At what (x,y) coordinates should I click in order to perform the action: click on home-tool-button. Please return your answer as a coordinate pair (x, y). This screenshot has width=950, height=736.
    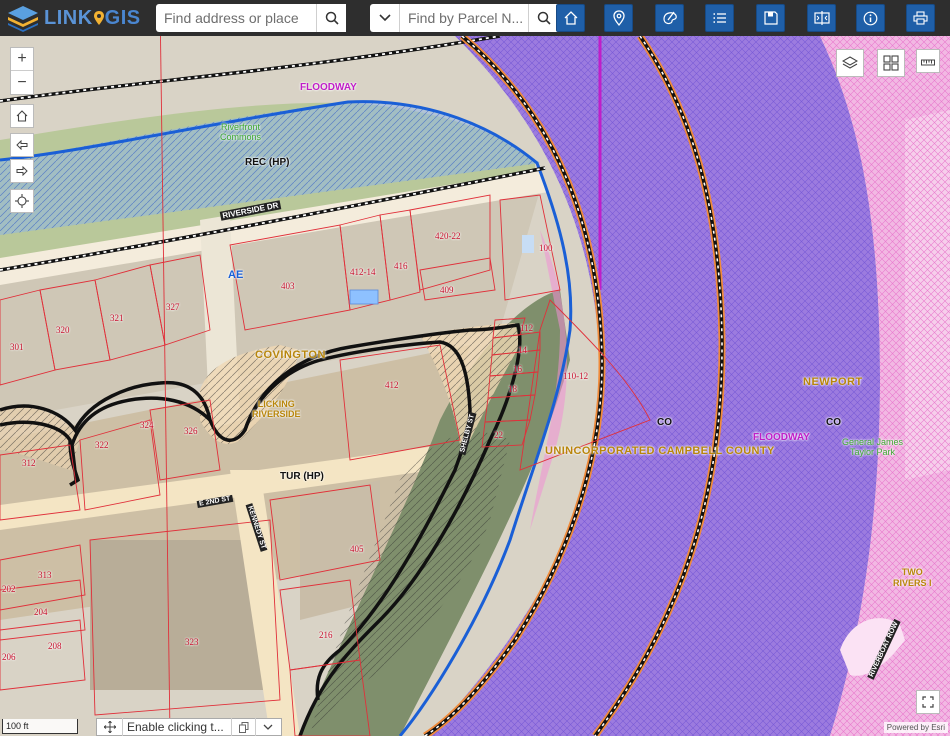
    Looking at the image, I should click on (570, 18).